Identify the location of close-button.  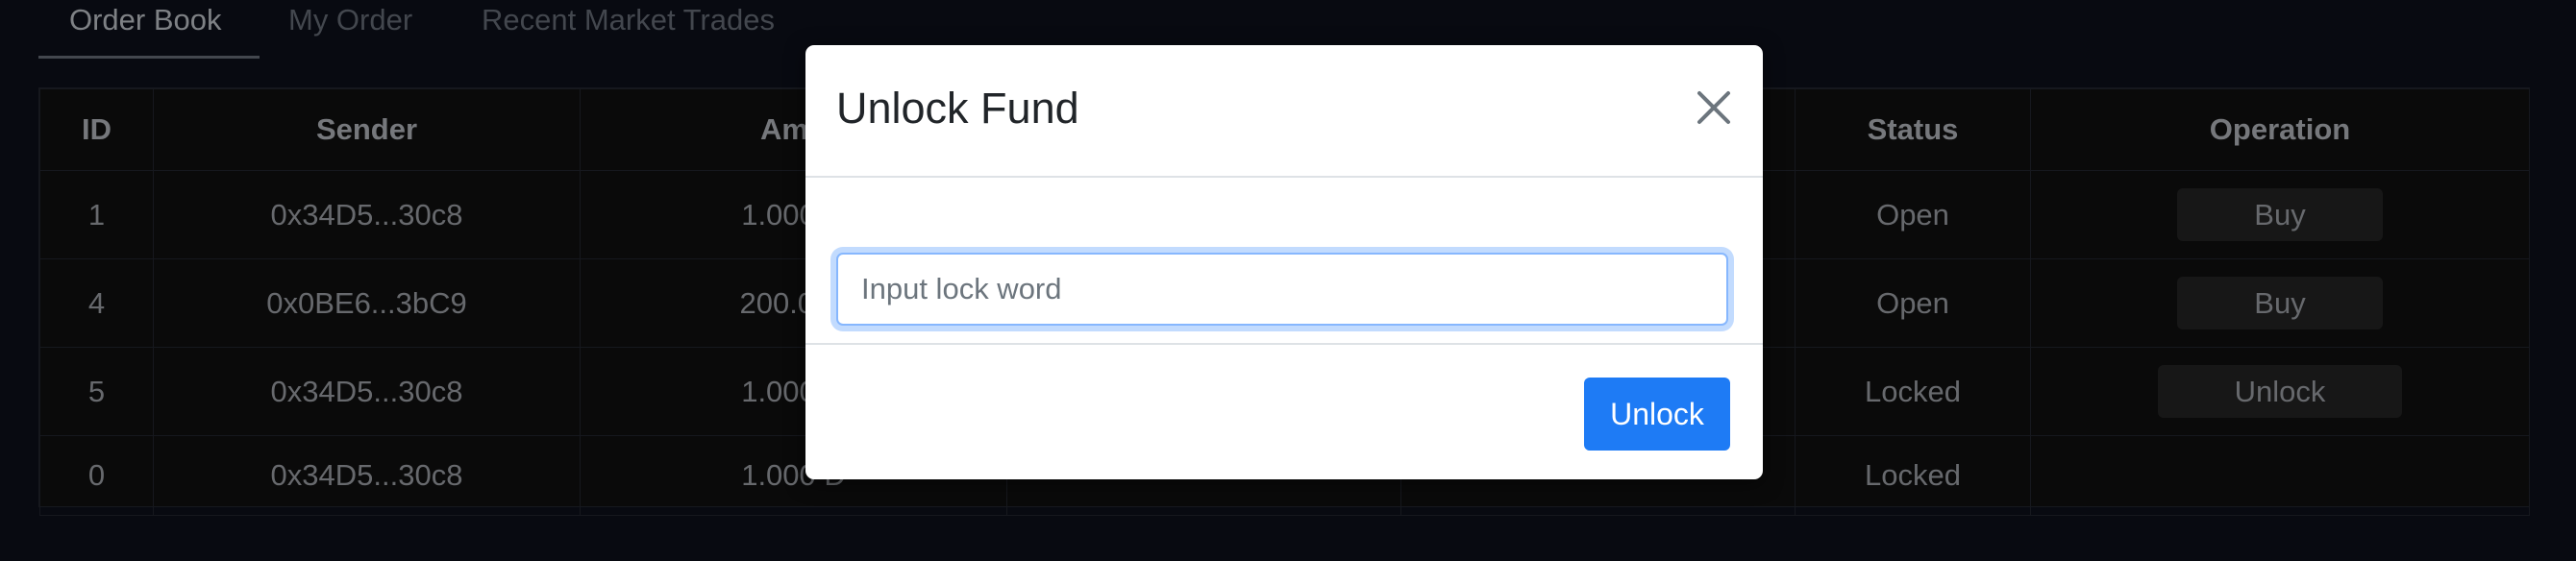
(1714, 108).